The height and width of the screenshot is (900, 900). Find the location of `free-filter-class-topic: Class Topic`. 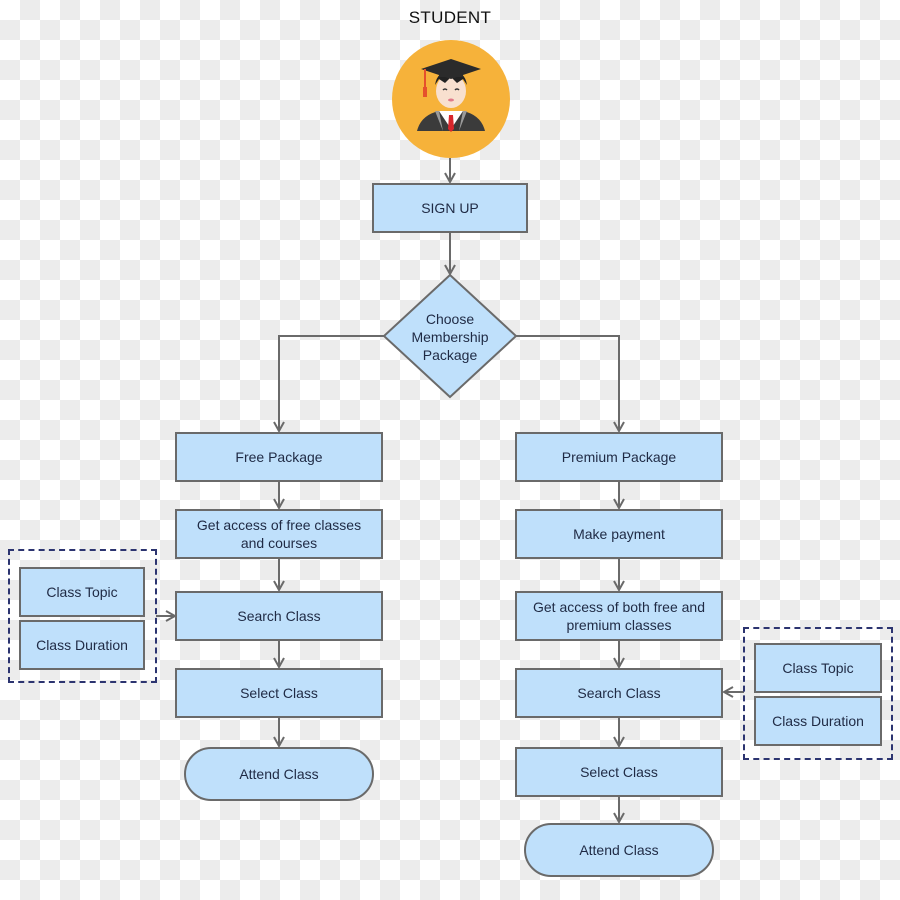

free-filter-class-topic: Class Topic is located at coordinates (82, 592).